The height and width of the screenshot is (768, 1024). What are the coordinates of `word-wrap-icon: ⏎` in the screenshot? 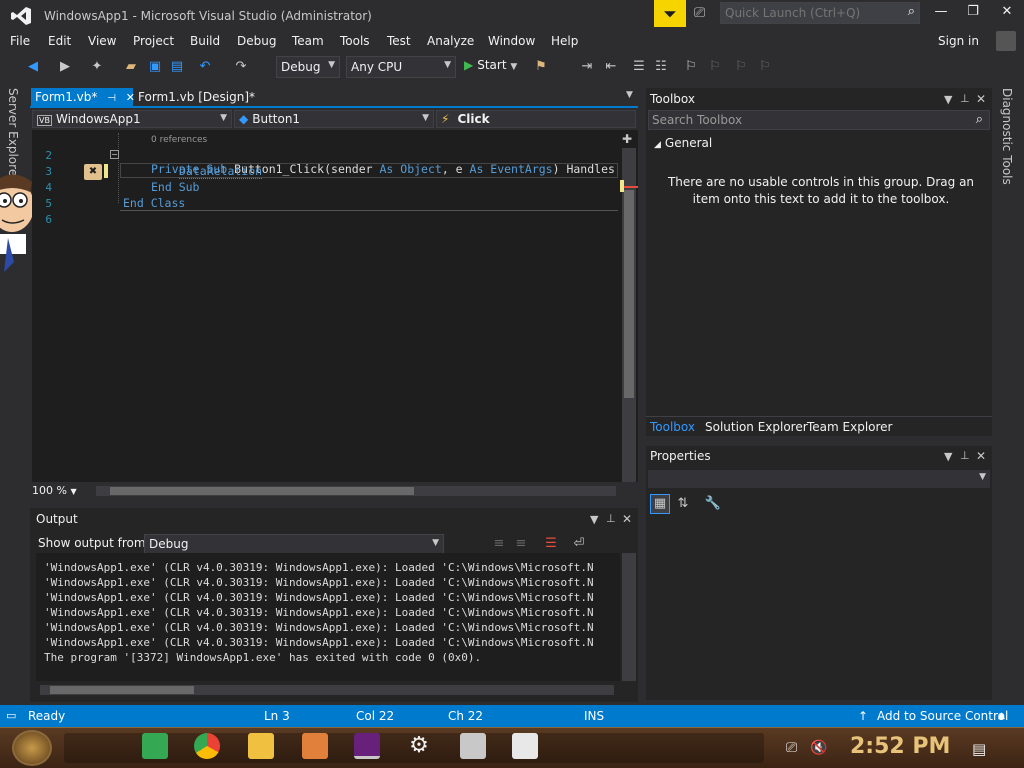 It's located at (579, 544).